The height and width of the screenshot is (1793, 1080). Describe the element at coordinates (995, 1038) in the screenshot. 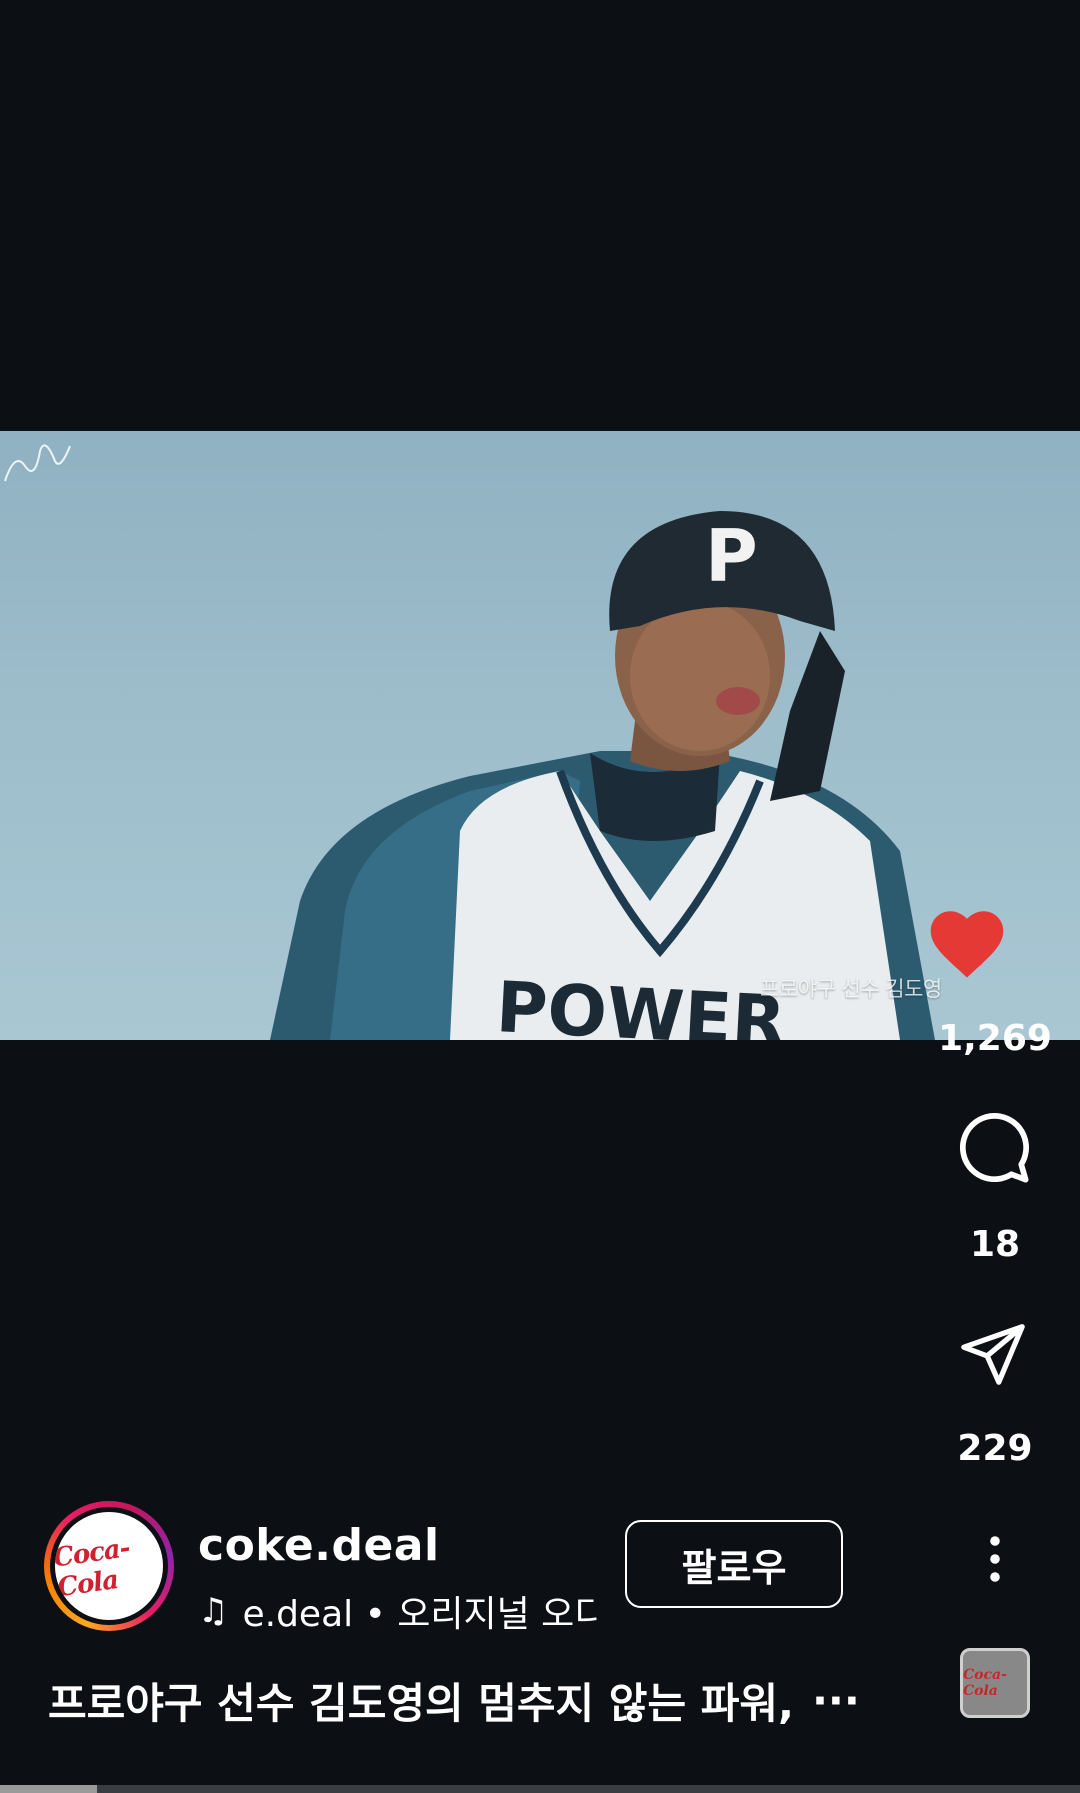

I see `like-count: 1,269` at that location.